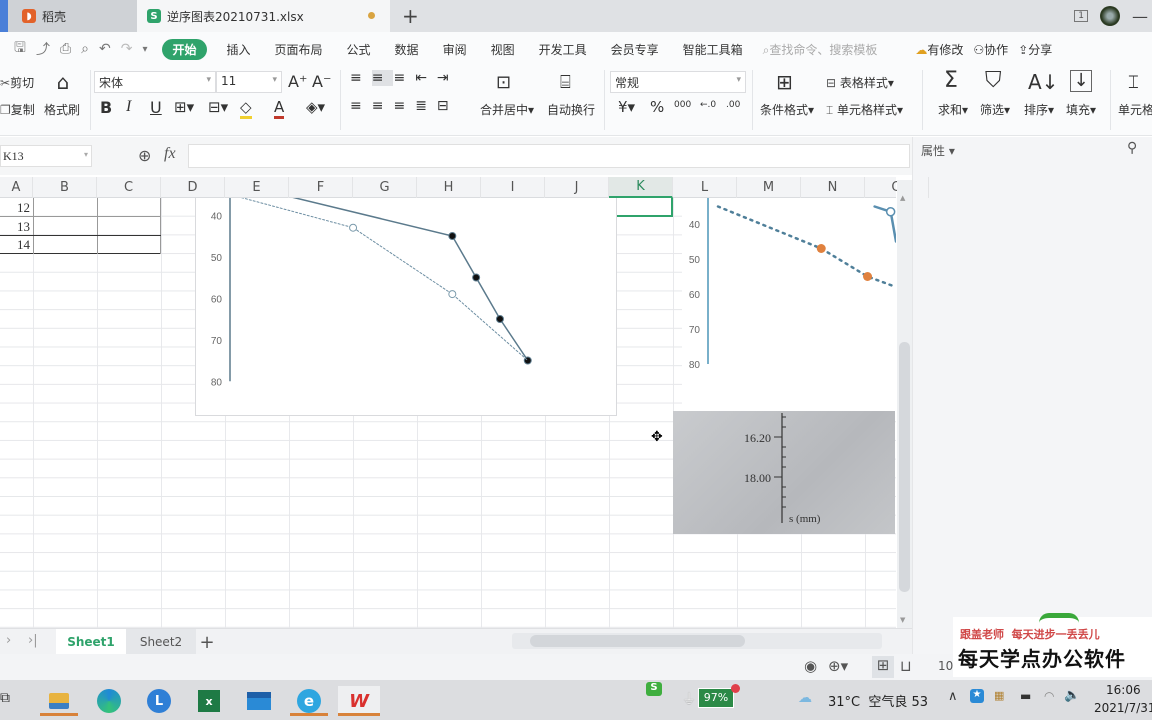 This screenshot has height=720, width=1152. I want to click on next-sheet-icon: ›, so click(8, 640).